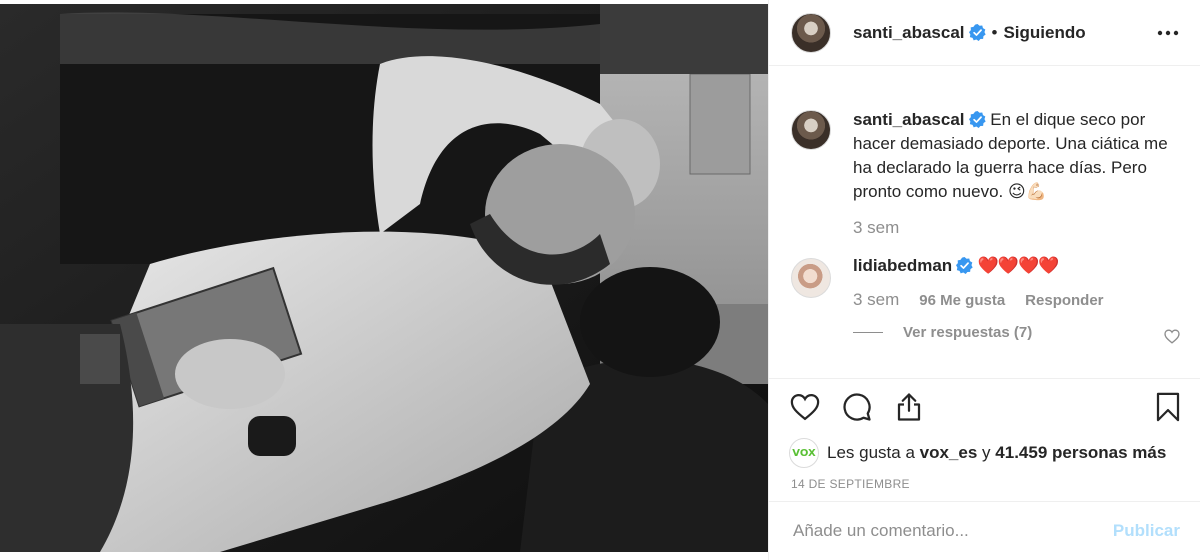 This screenshot has height=560, width=1200. What do you see at coordinates (902, 265) in the screenshot?
I see `commenter-username: lidiabedman` at bounding box center [902, 265].